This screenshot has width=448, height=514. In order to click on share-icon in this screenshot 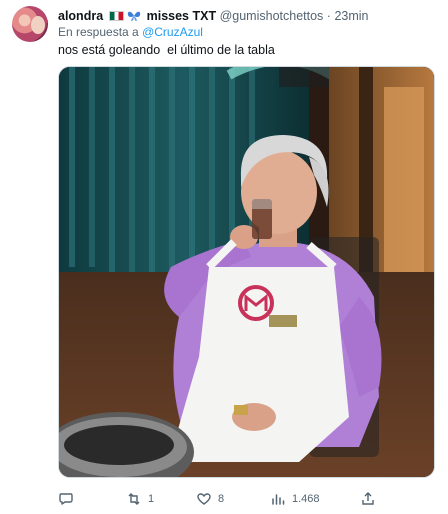, I will do `click(368, 498)`.